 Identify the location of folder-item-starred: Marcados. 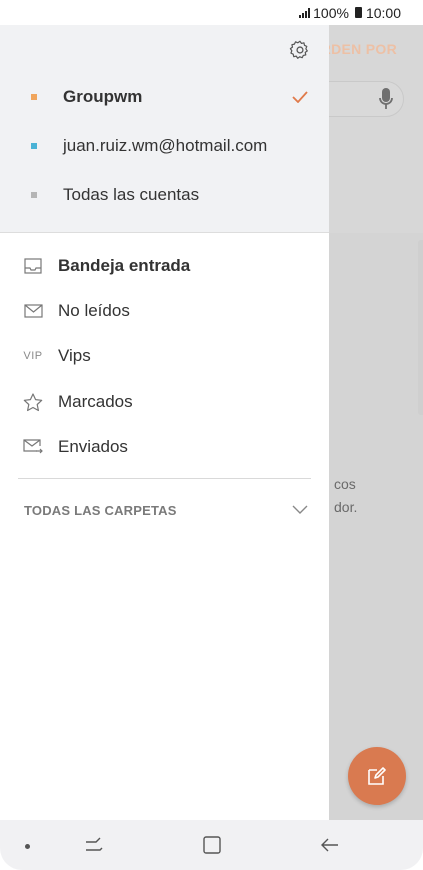
(164, 402).